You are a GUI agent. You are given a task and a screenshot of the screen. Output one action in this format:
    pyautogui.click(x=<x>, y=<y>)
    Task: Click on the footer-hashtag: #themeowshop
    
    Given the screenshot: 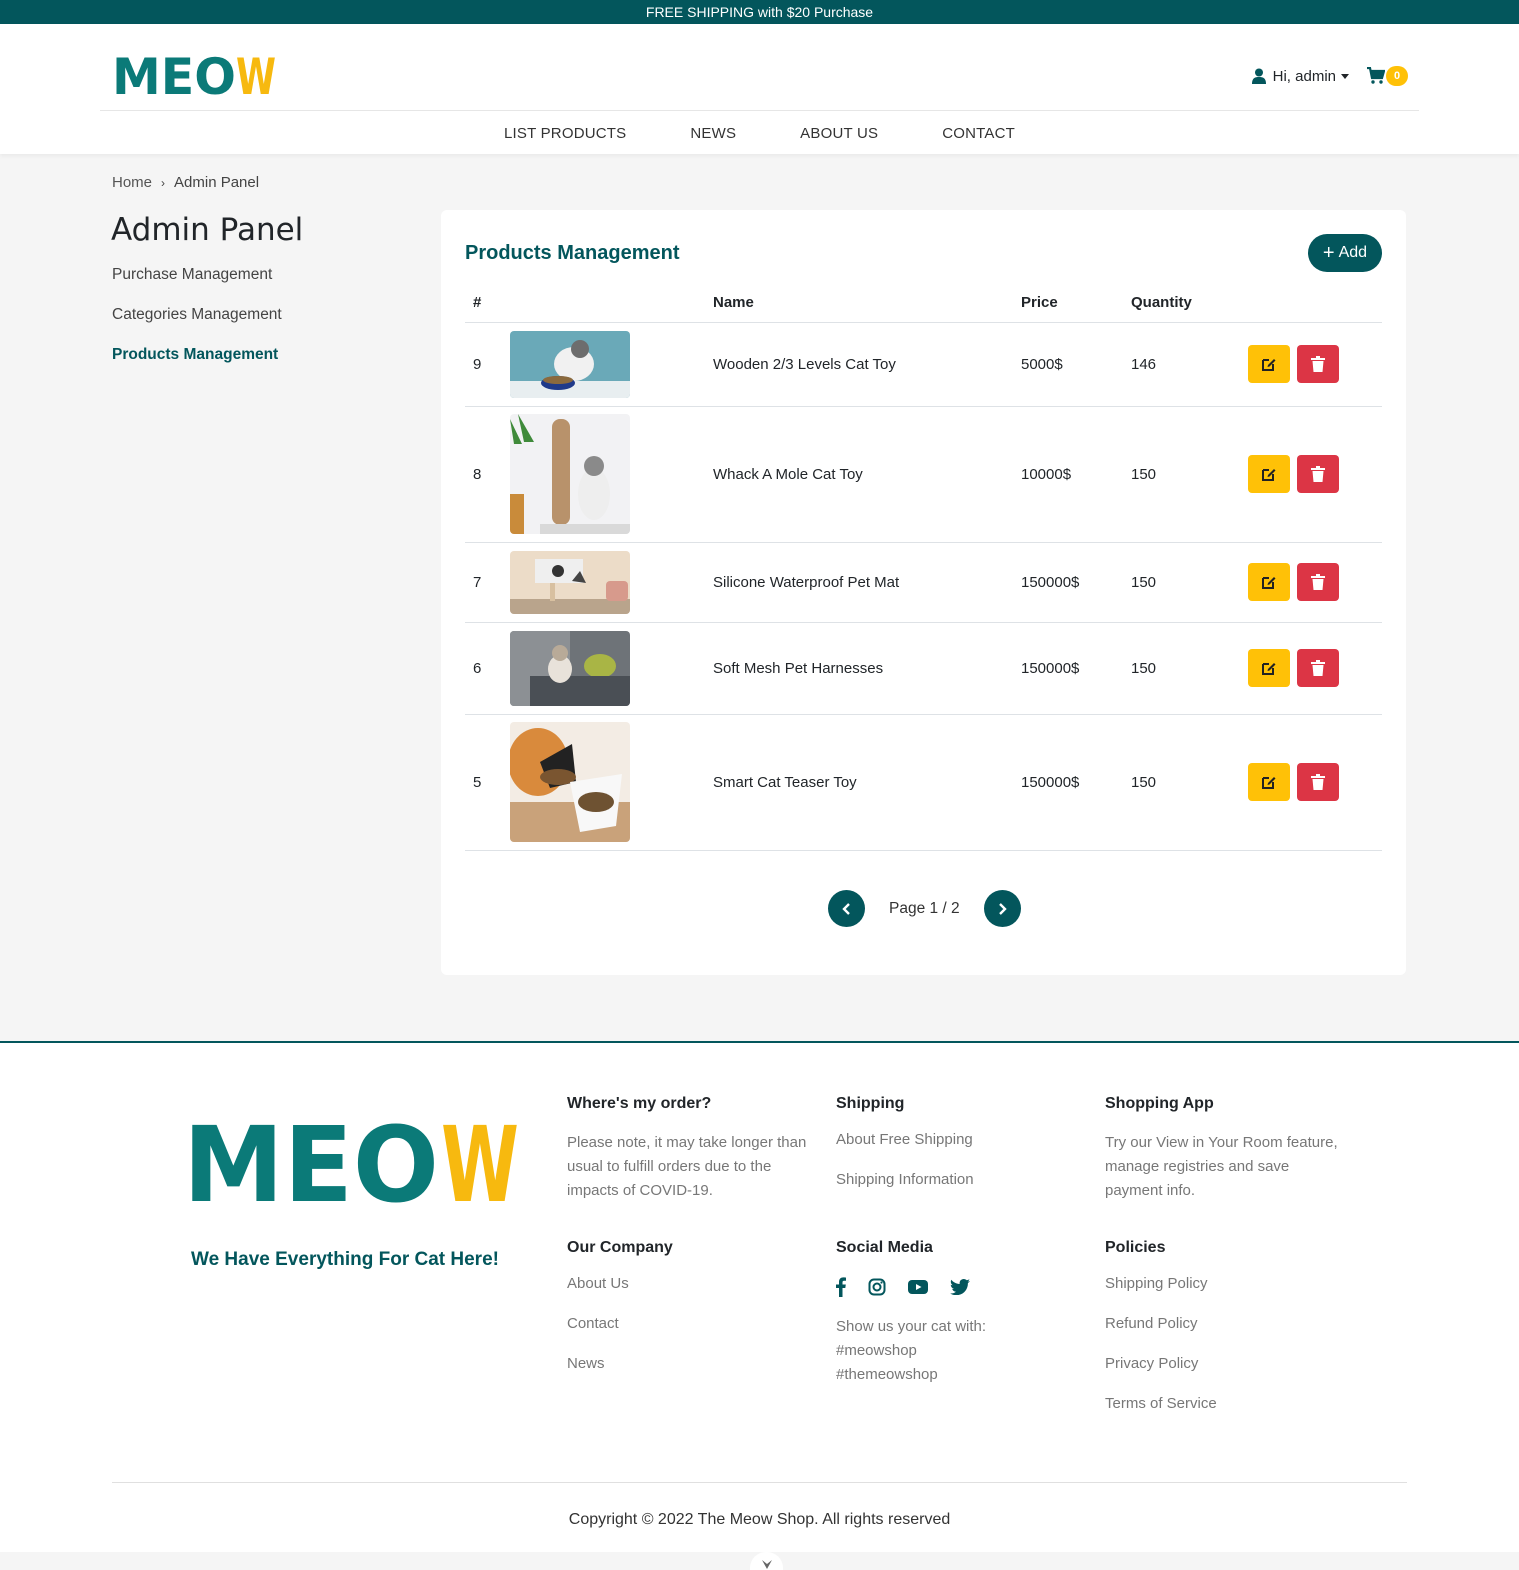 What is the action you would take?
    pyautogui.click(x=887, y=1374)
    